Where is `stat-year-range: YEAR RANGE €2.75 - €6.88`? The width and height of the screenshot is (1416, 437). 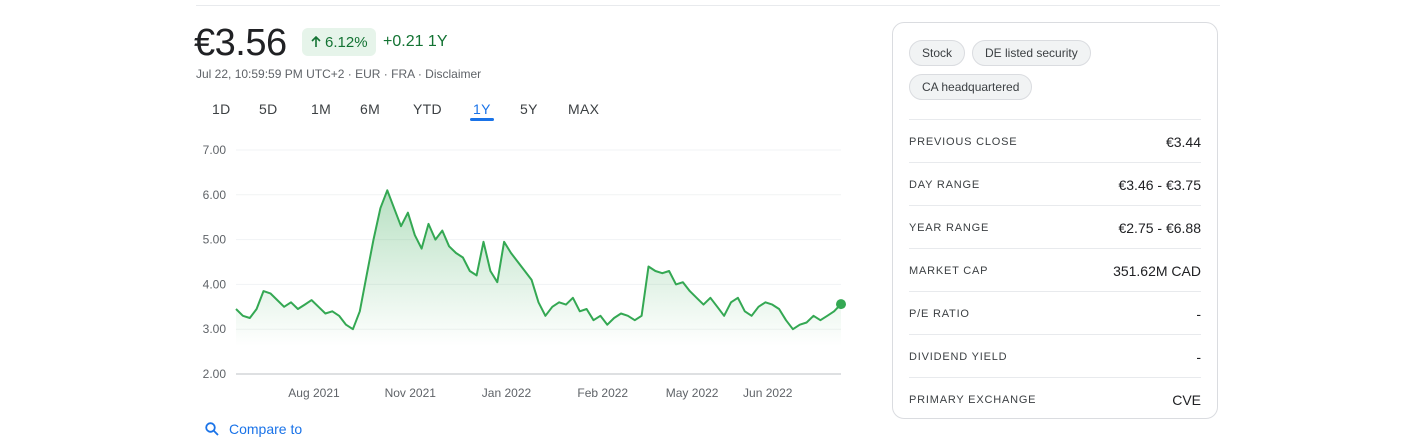
stat-year-range: YEAR RANGE €2.75 - €6.88 is located at coordinates (1055, 227).